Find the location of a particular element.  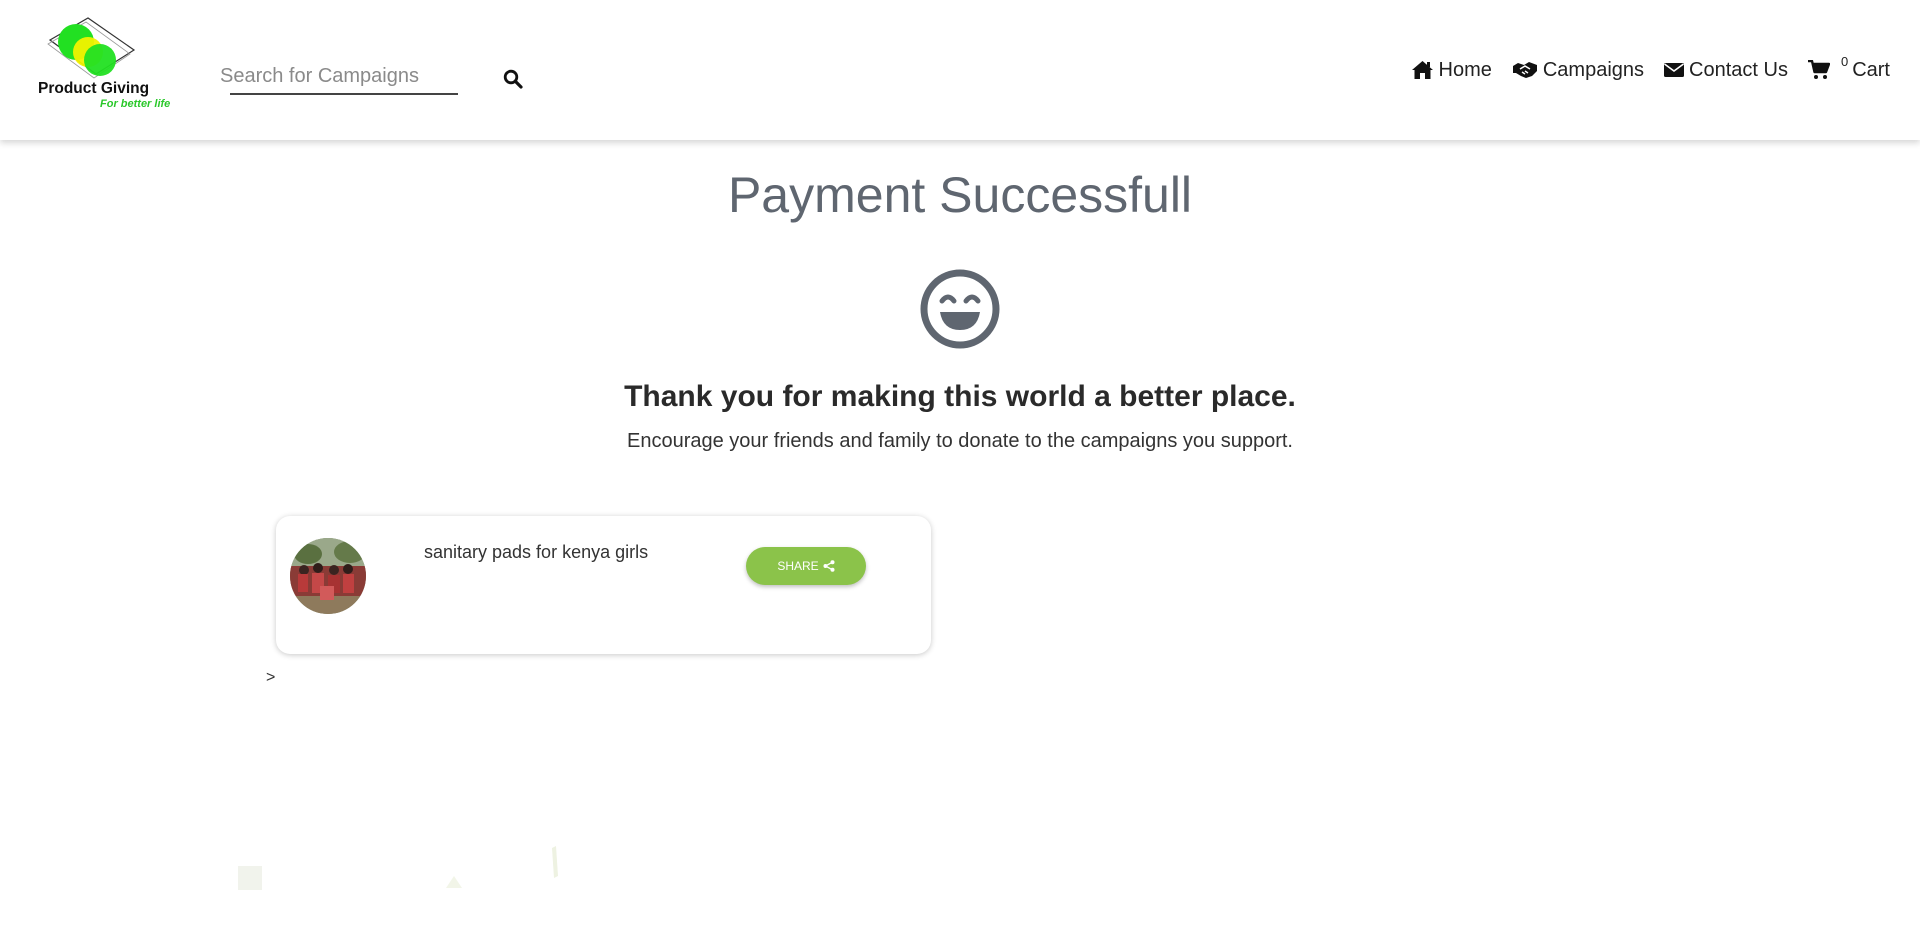

logo: Product Giving For better life is located at coordinates (111, 66).